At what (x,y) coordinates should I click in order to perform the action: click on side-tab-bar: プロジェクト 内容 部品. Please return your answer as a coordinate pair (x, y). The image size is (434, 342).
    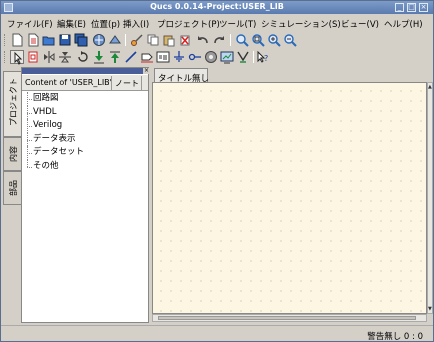
    Looking at the image, I should click on (12, 196).